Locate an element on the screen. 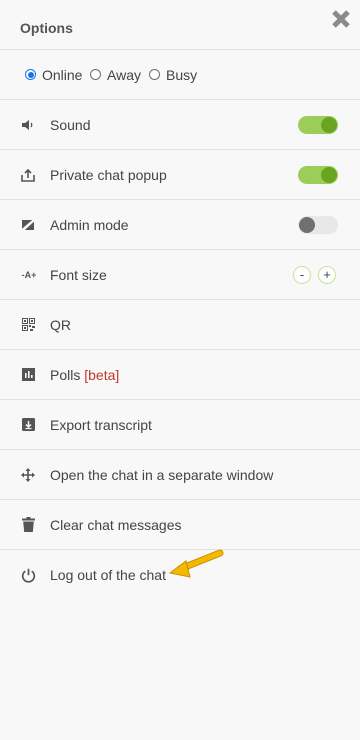 Image resolution: width=360 pixels, height=740 pixels. clear-chat-label: Clear chat messages is located at coordinates (116, 524).